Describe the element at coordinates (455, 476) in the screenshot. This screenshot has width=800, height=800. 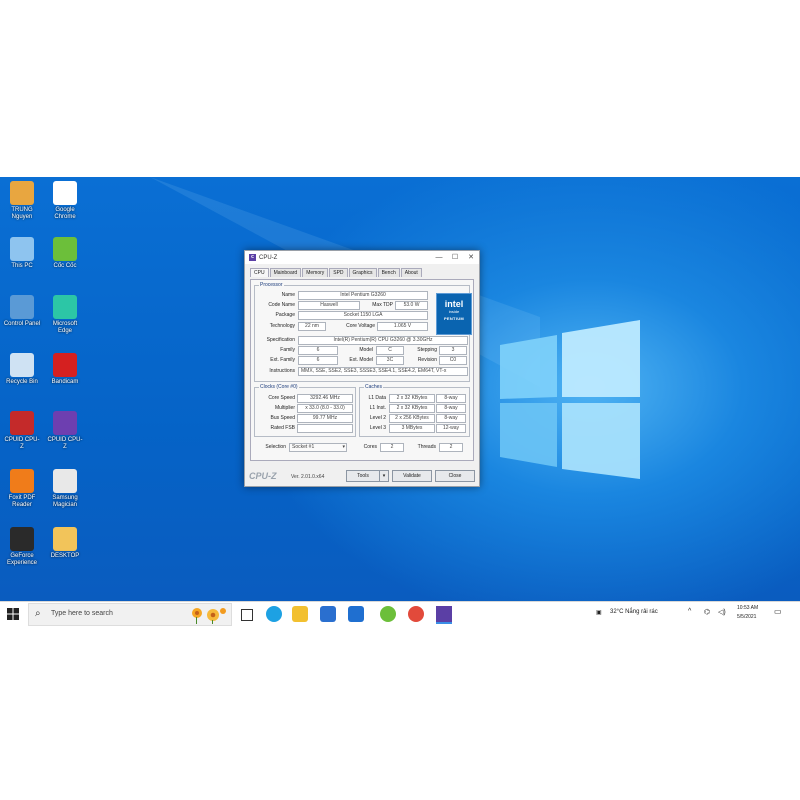
I see `close-button: Close` at that location.